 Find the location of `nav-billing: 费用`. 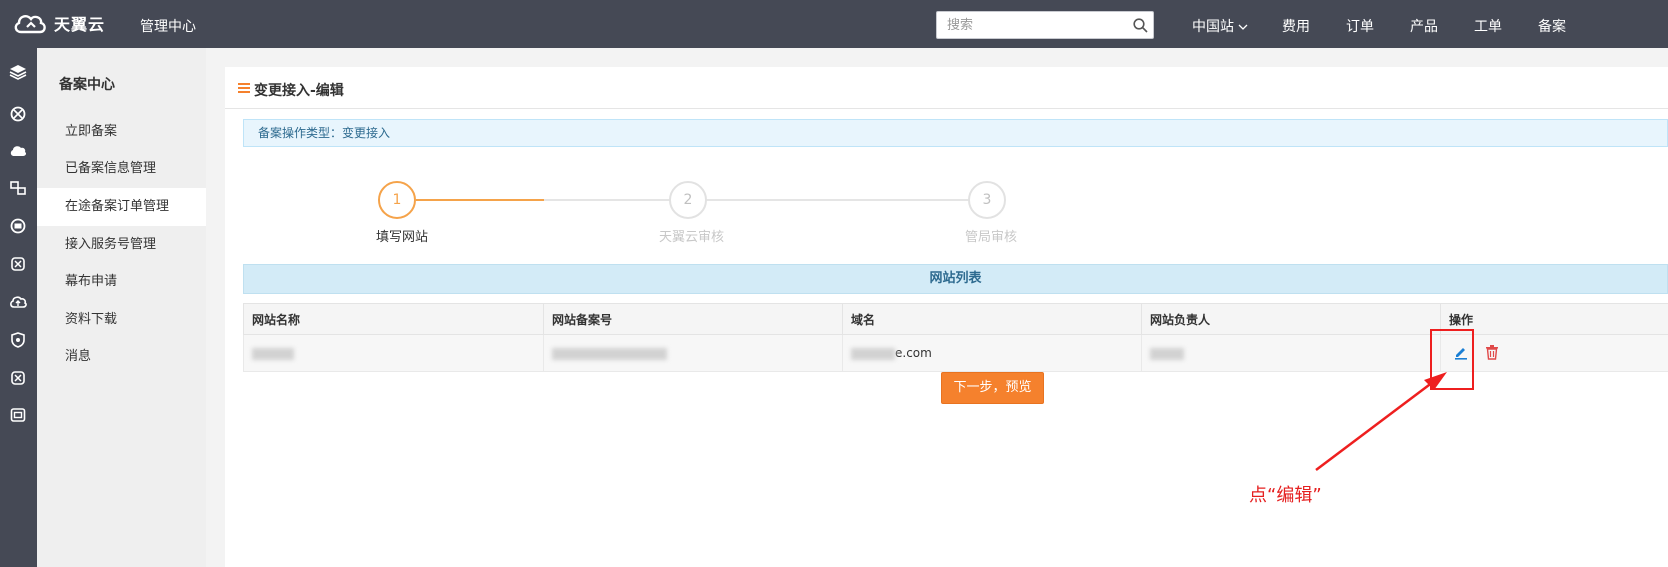

nav-billing: 费用 is located at coordinates (1296, 26).